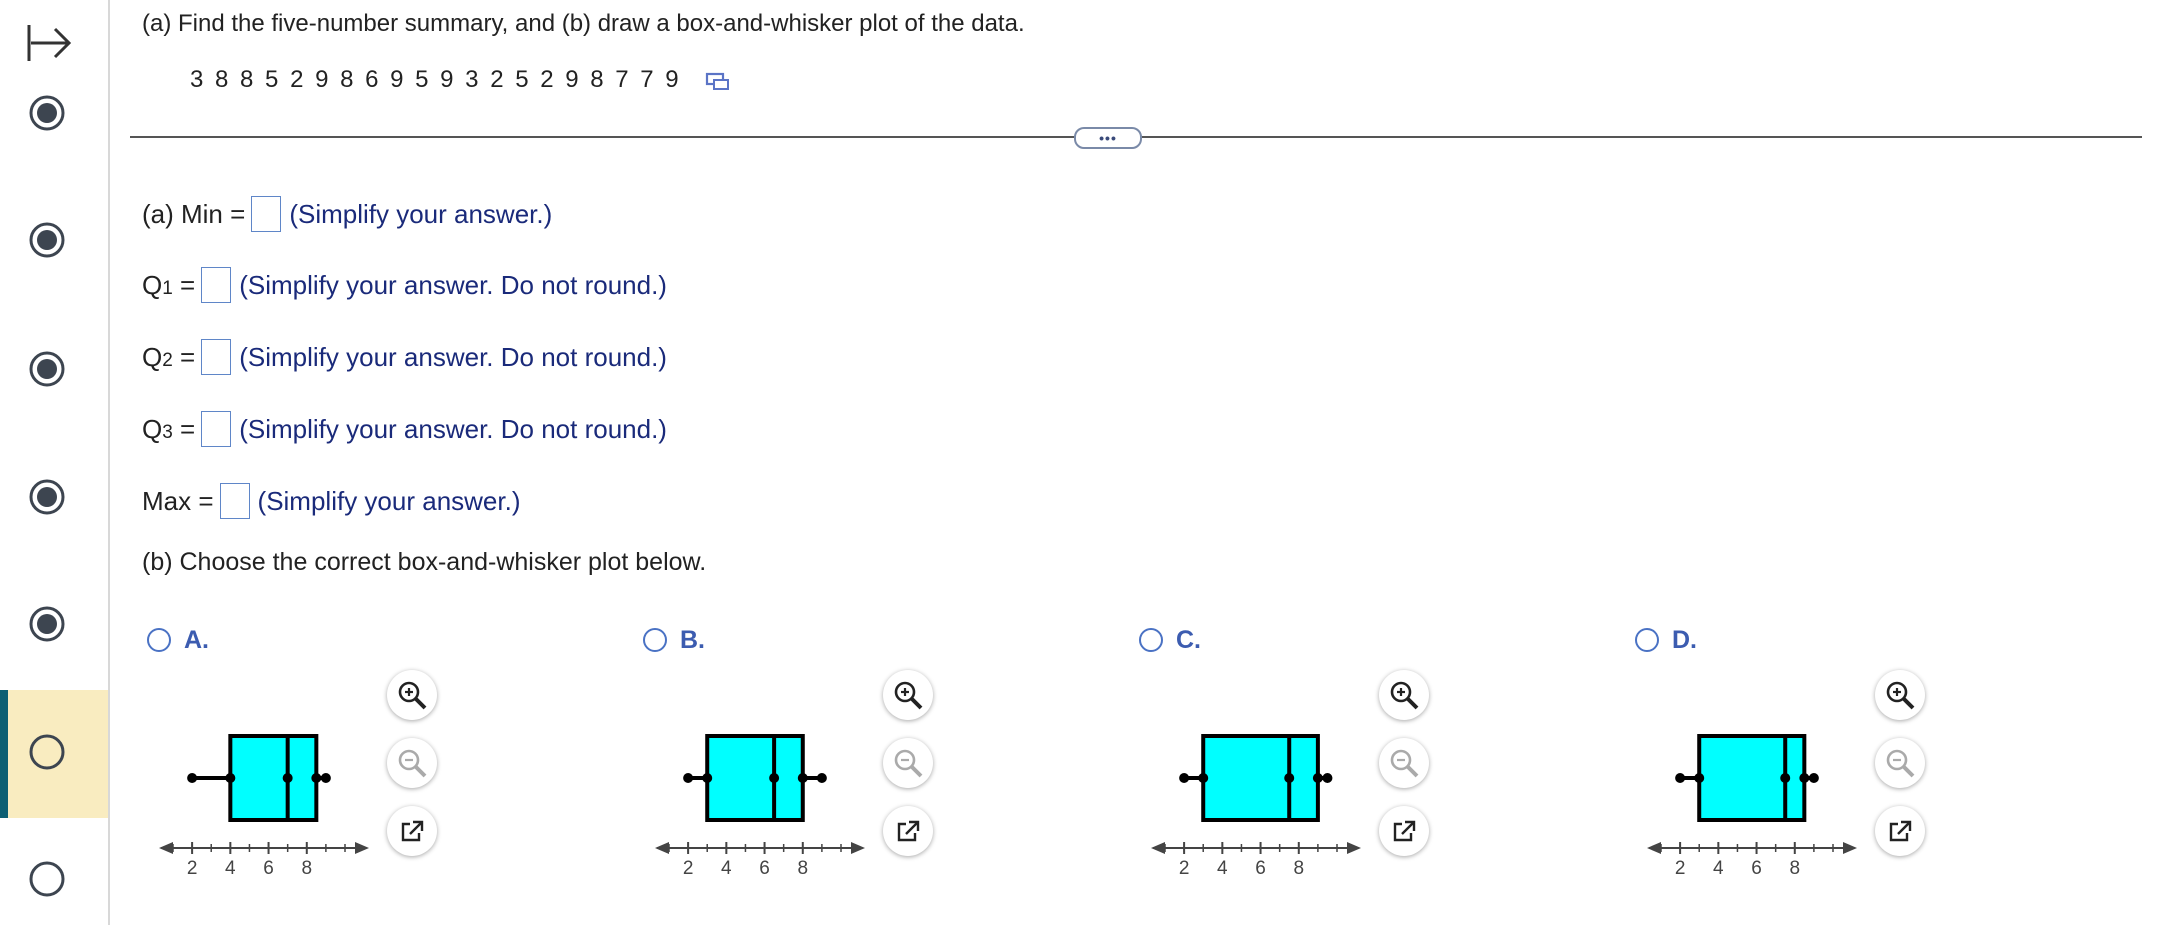  What do you see at coordinates (1684, 640) in the screenshot?
I see `option-d-label: D.` at bounding box center [1684, 640].